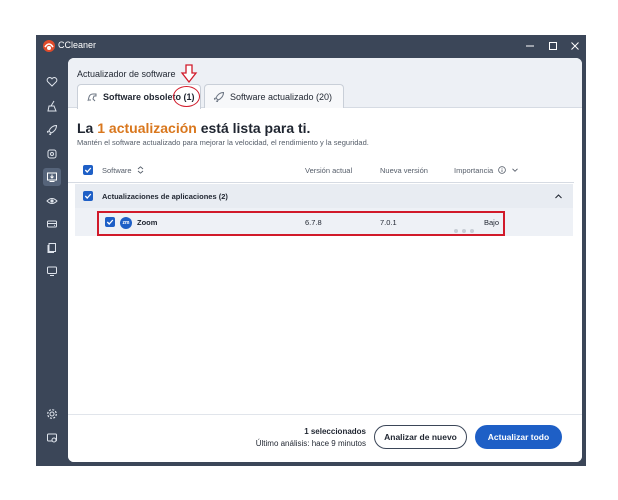 Image resolution: width=618 pixels, height=500 pixels. Describe the element at coordinates (558, 196) in the screenshot. I see `chevron-up-icon` at that location.